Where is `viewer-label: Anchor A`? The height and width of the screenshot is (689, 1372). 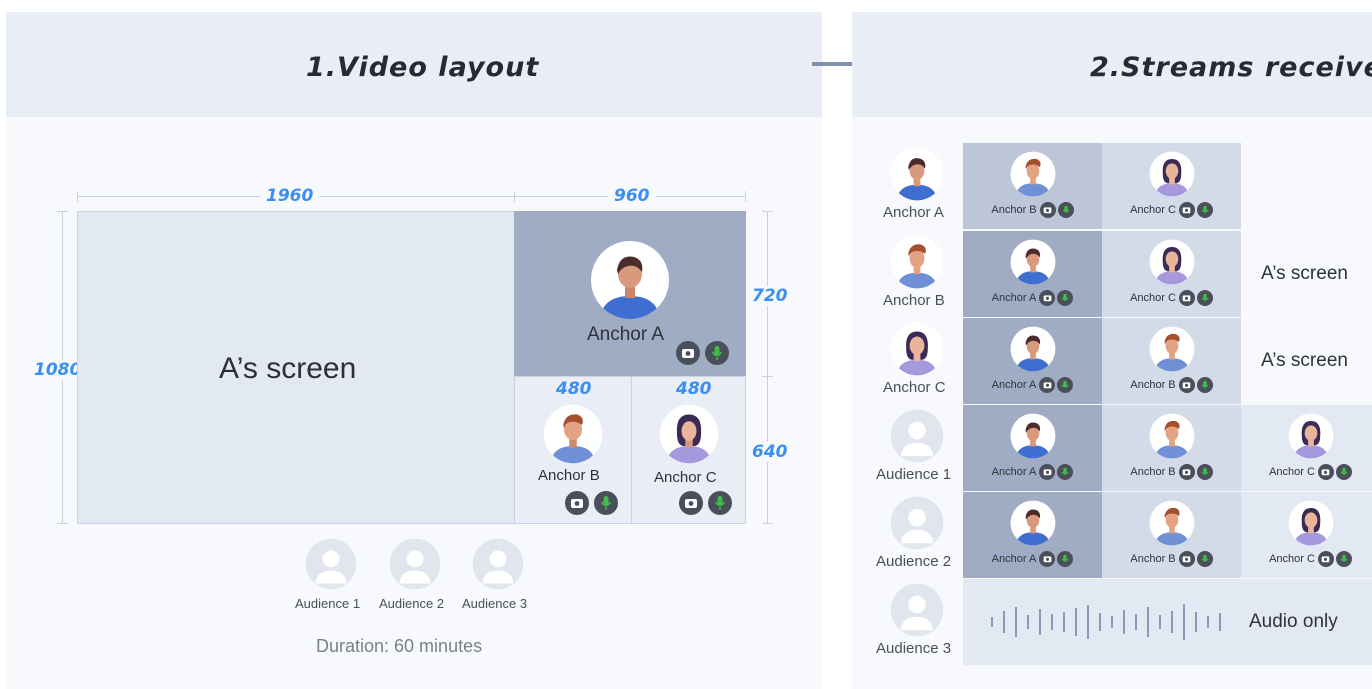
viewer-label: Anchor A is located at coordinates (913, 212).